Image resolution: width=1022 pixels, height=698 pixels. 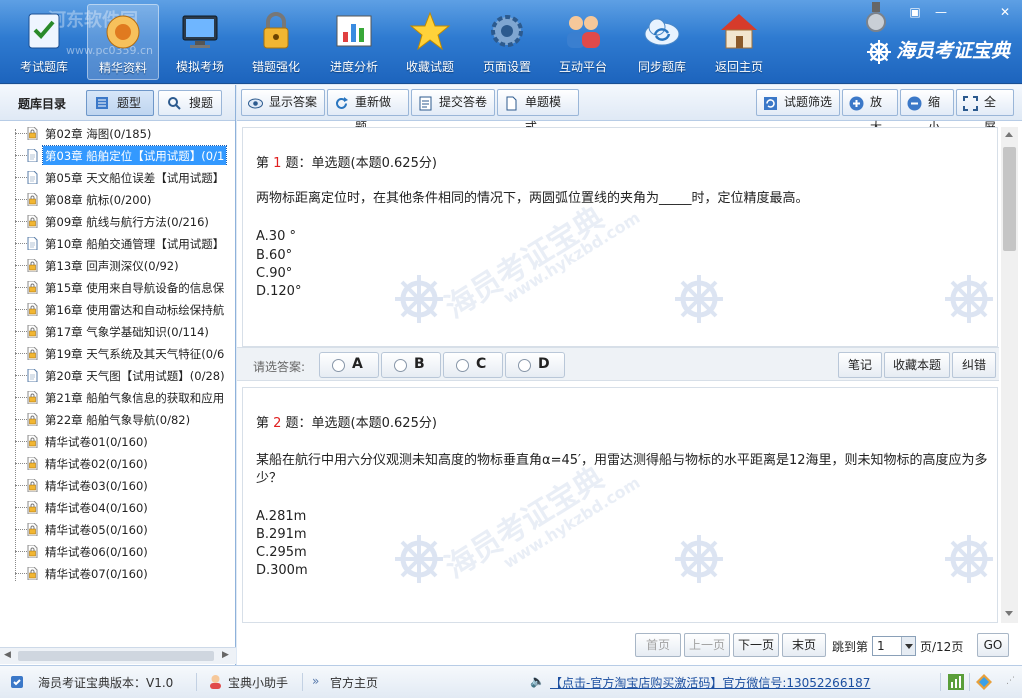 I want to click on chapter-tree-item: 第03章 船舶定位【试用试题】(0/1, so click(x=125, y=155).